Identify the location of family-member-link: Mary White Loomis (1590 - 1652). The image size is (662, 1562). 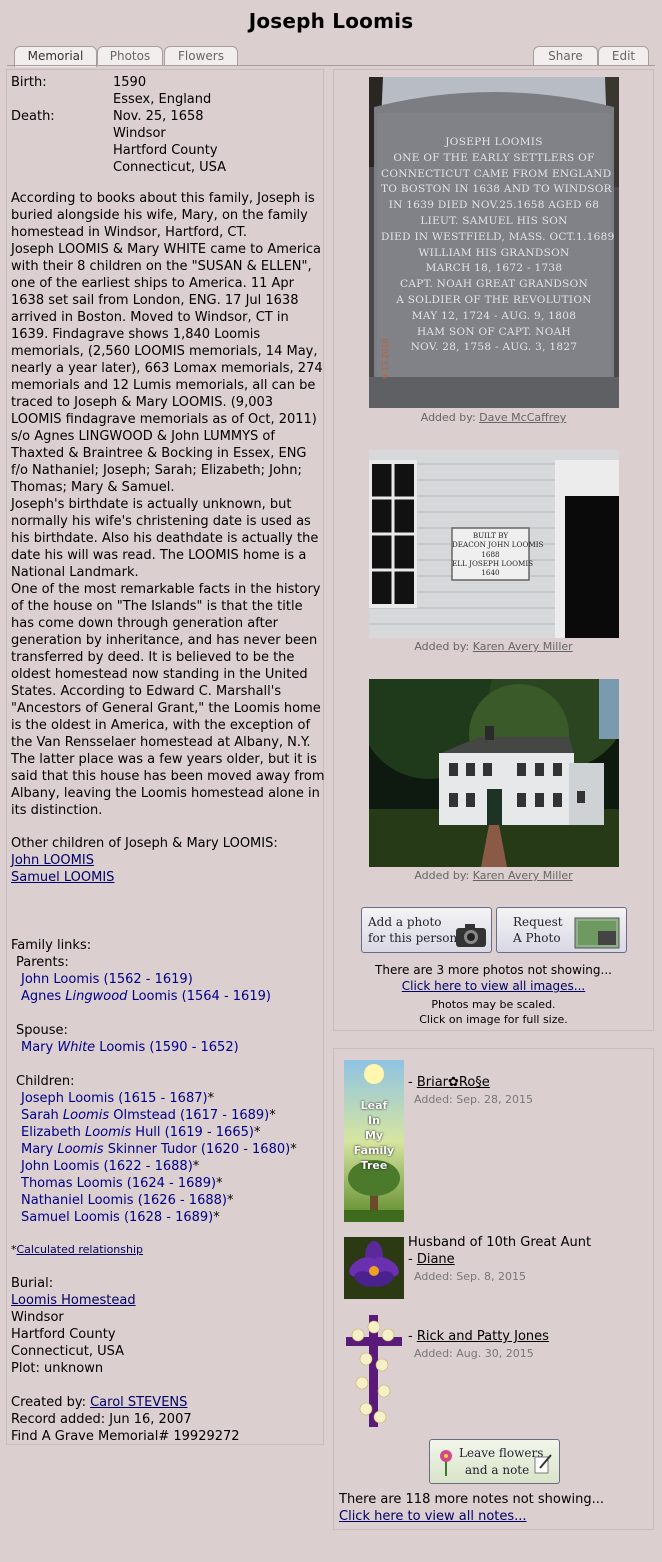
(130, 1047).